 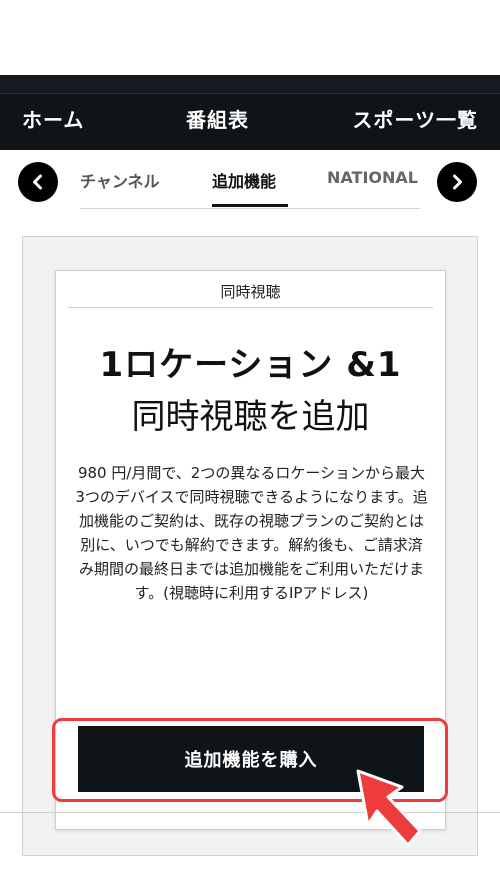 I want to click on chevron-left-icon, so click(x=37, y=182).